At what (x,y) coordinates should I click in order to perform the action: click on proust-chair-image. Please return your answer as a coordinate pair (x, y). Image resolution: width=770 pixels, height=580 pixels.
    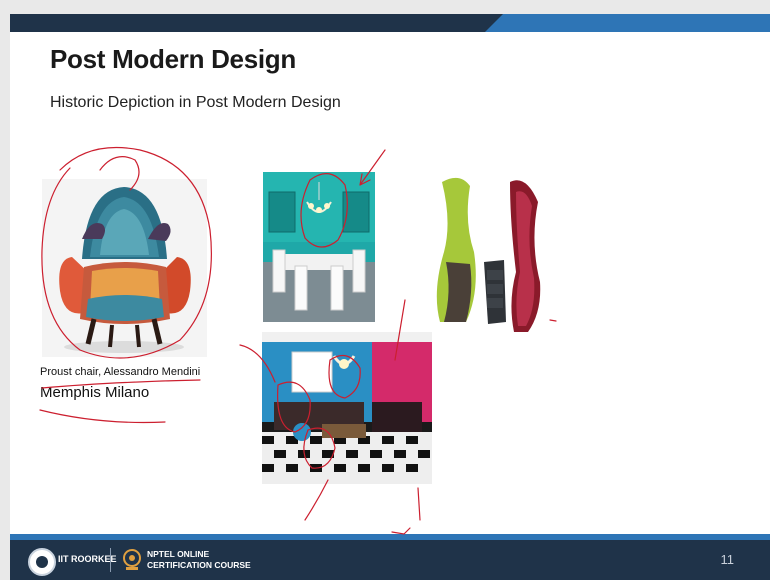
    Looking at the image, I should click on (124, 268).